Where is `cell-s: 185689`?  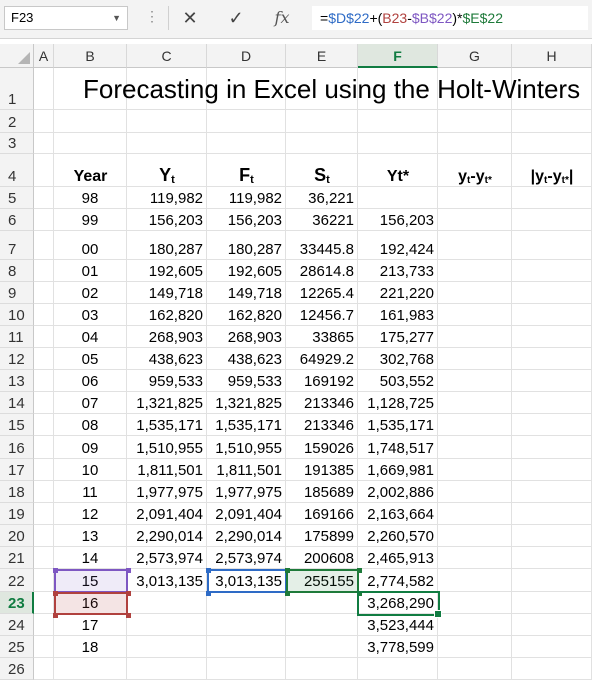 cell-s: 185689 is located at coordinates (322, 492).